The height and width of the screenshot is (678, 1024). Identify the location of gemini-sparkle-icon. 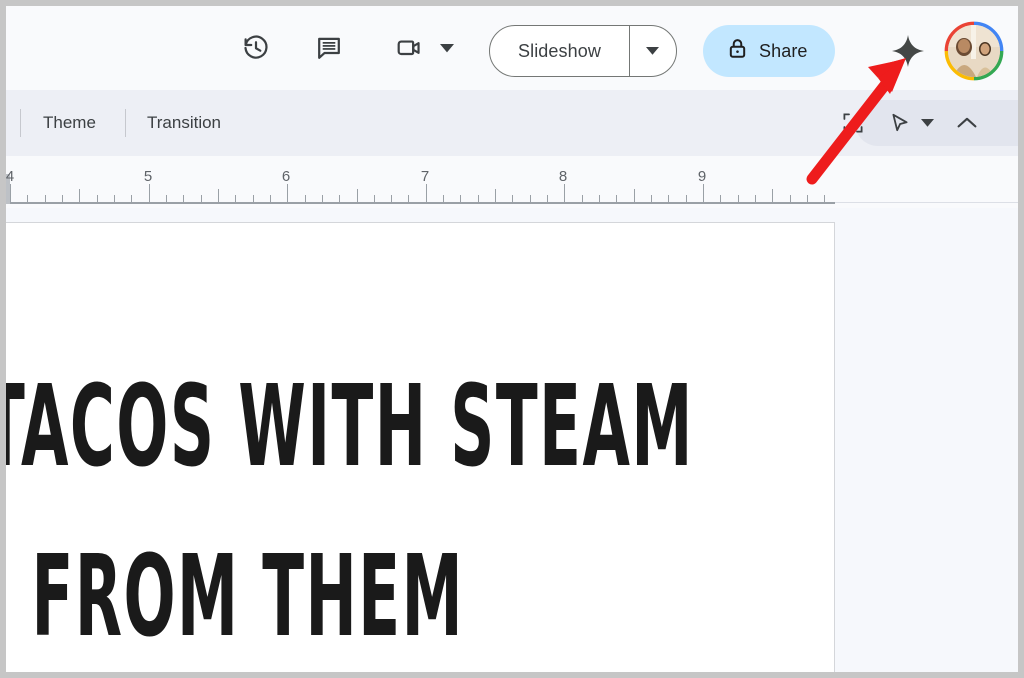
(908, 51).